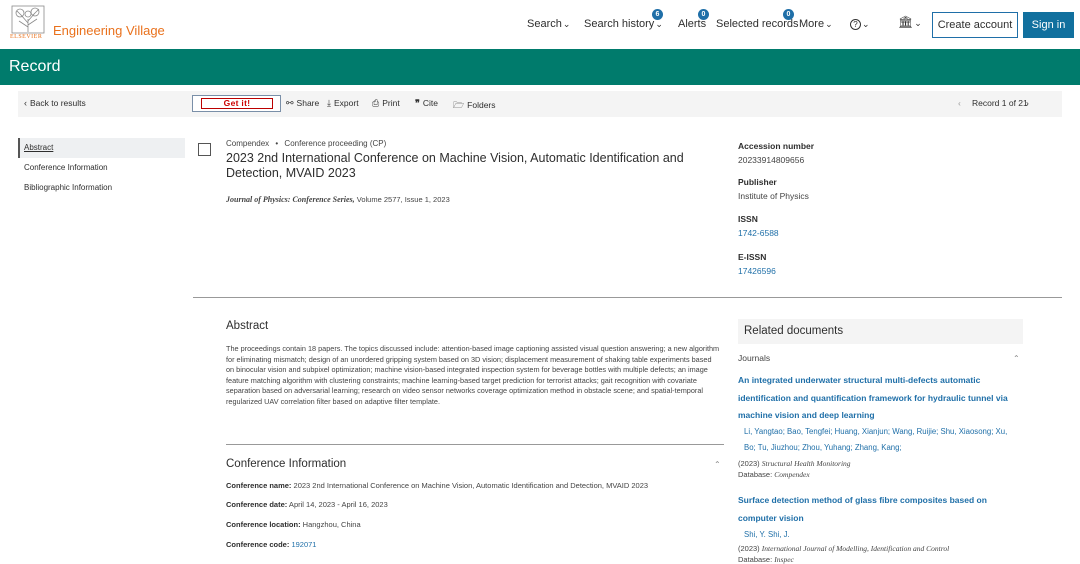 The height and width of the screenshot is (564, 1080). What do you see at coordinates (855, 24) in the screenshot?
I see `help-icon: ?` at bounding box center [855, 24].